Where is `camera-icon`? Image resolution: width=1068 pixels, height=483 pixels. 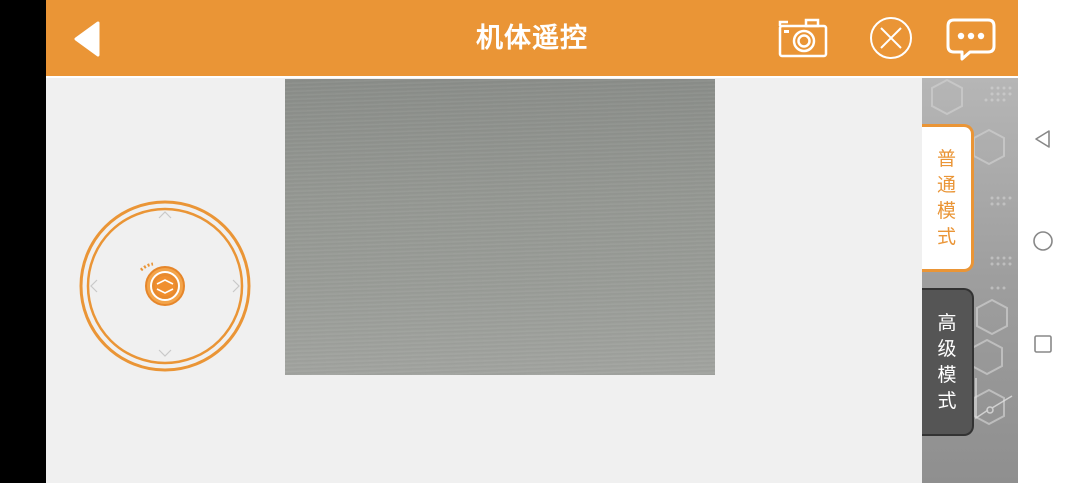 camera-icon is located at coordinates (803, 38).